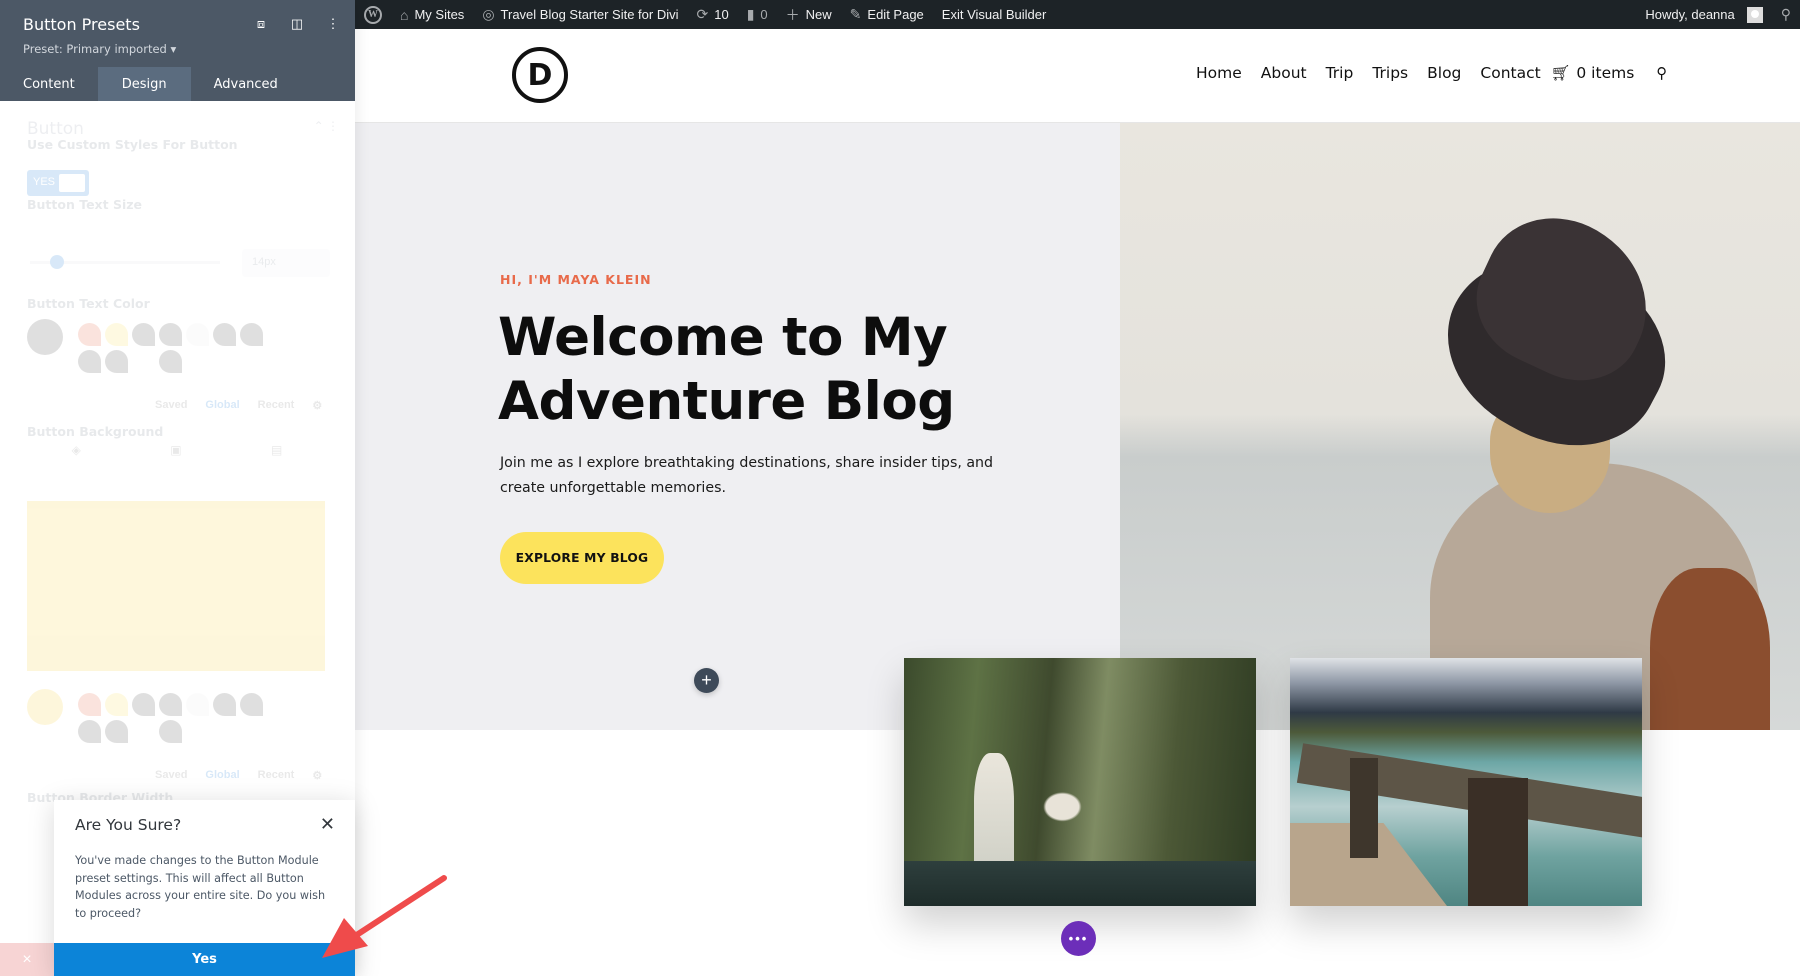 The image size is (1800, 976). Describe the element at coordinates (1080, 782) in the screenshot. I see `waterfall-photo` at that location.